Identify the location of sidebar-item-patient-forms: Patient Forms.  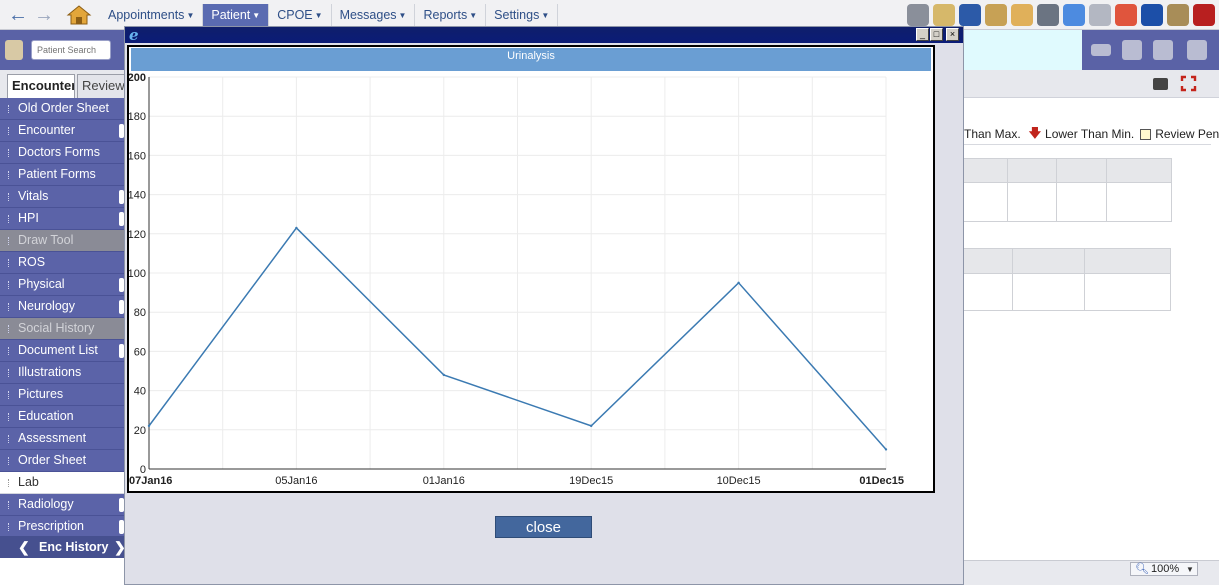
(63, 175).